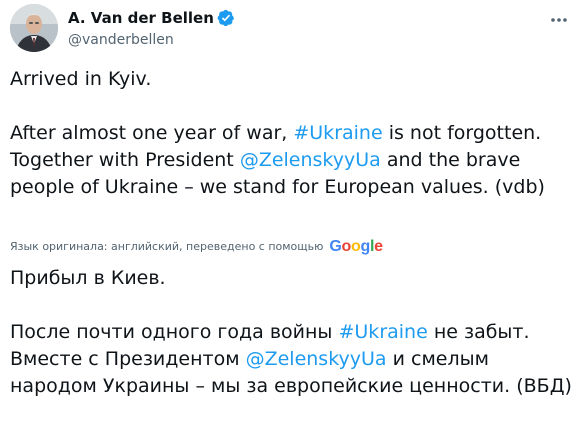 This screenshot has width=585, height=434. I want to click on translated-hashtag-ukraine-link: #Ukraine, so click(382, 332).